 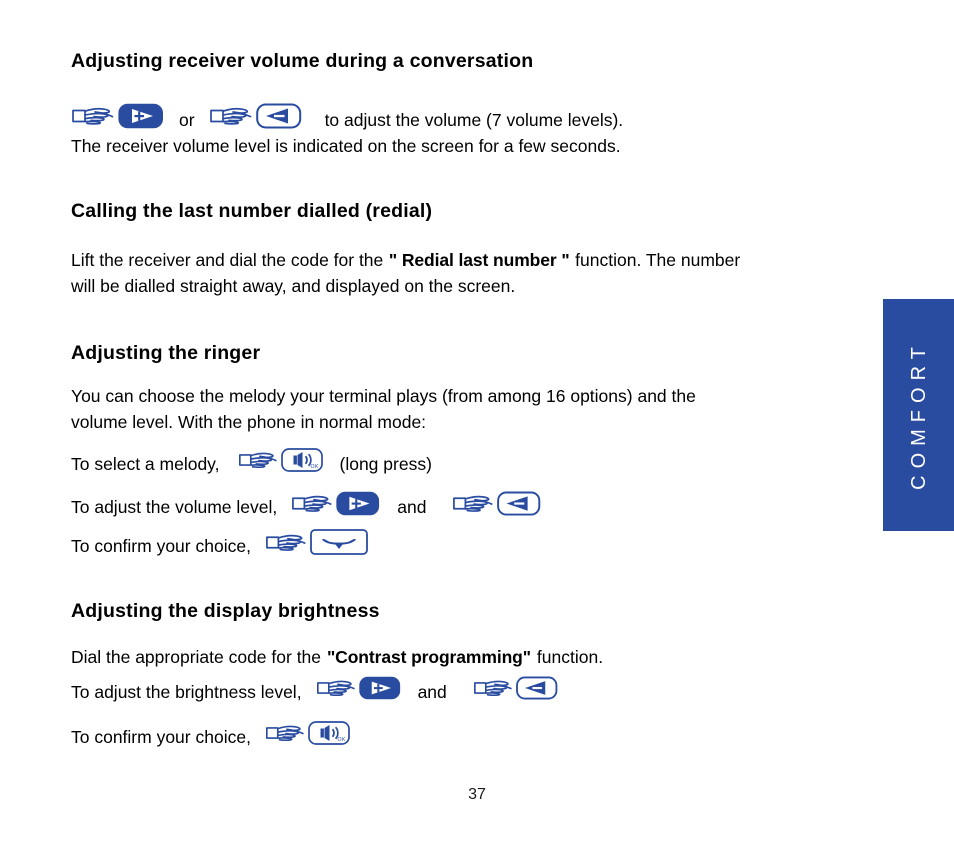 What do you see at coordinates (187, 119) in the screenshot?
I see `section1-or-label: or` at bounding box center [187, 119].